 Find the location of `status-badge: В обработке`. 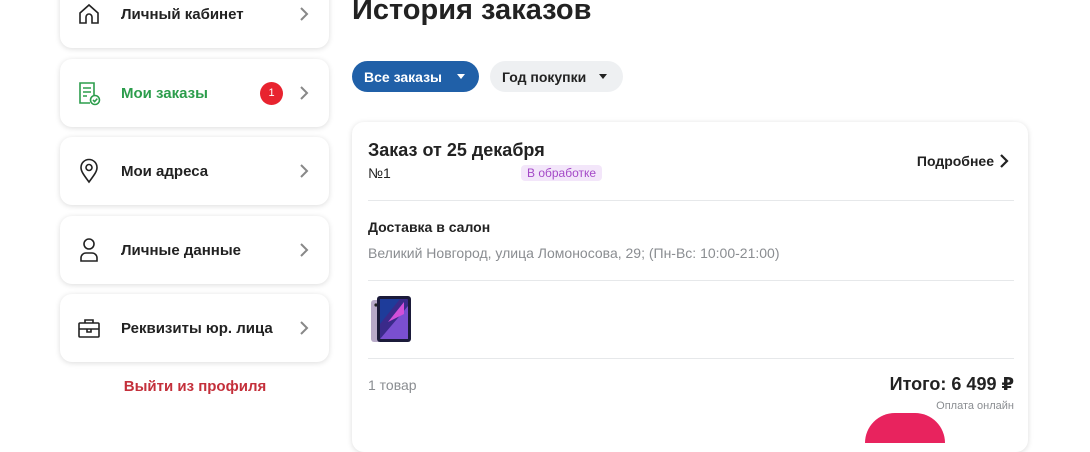

status-badge: В обработке is located at coordinates (562, 173).